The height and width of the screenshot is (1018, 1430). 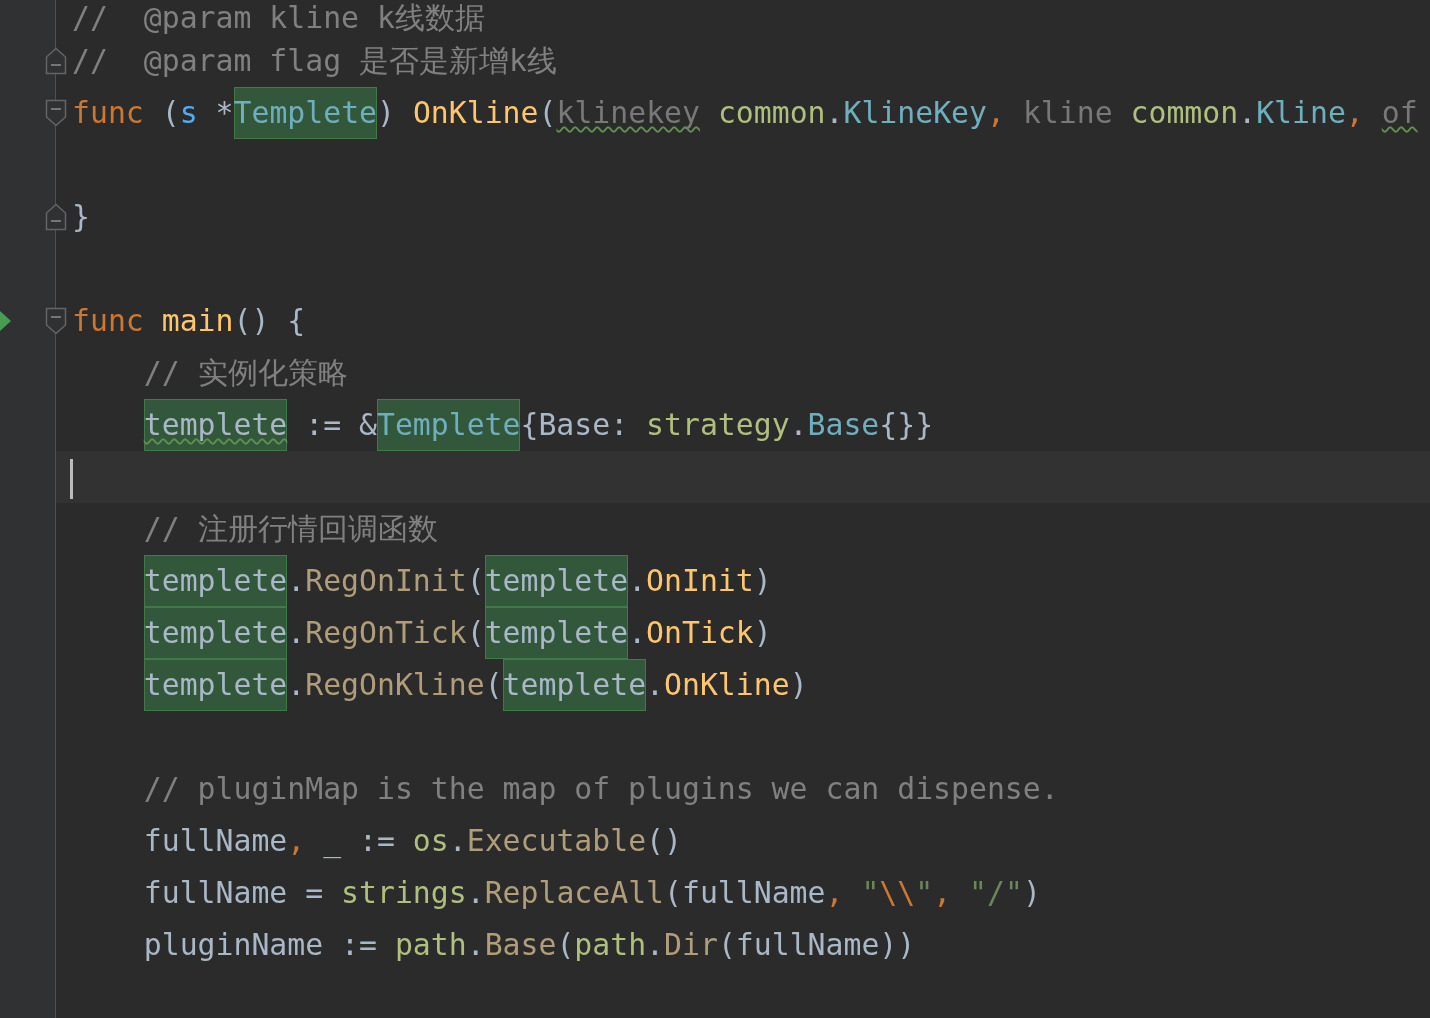 I want to click on method-call: Base, so click(x=520, y=944).